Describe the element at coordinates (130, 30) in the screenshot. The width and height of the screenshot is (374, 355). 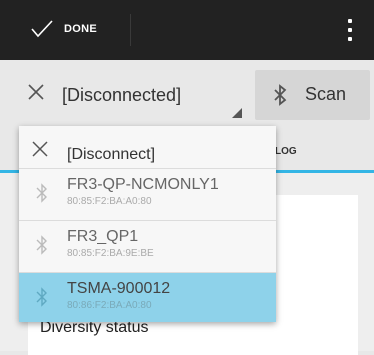
I see `action-bar-divider` at that location.